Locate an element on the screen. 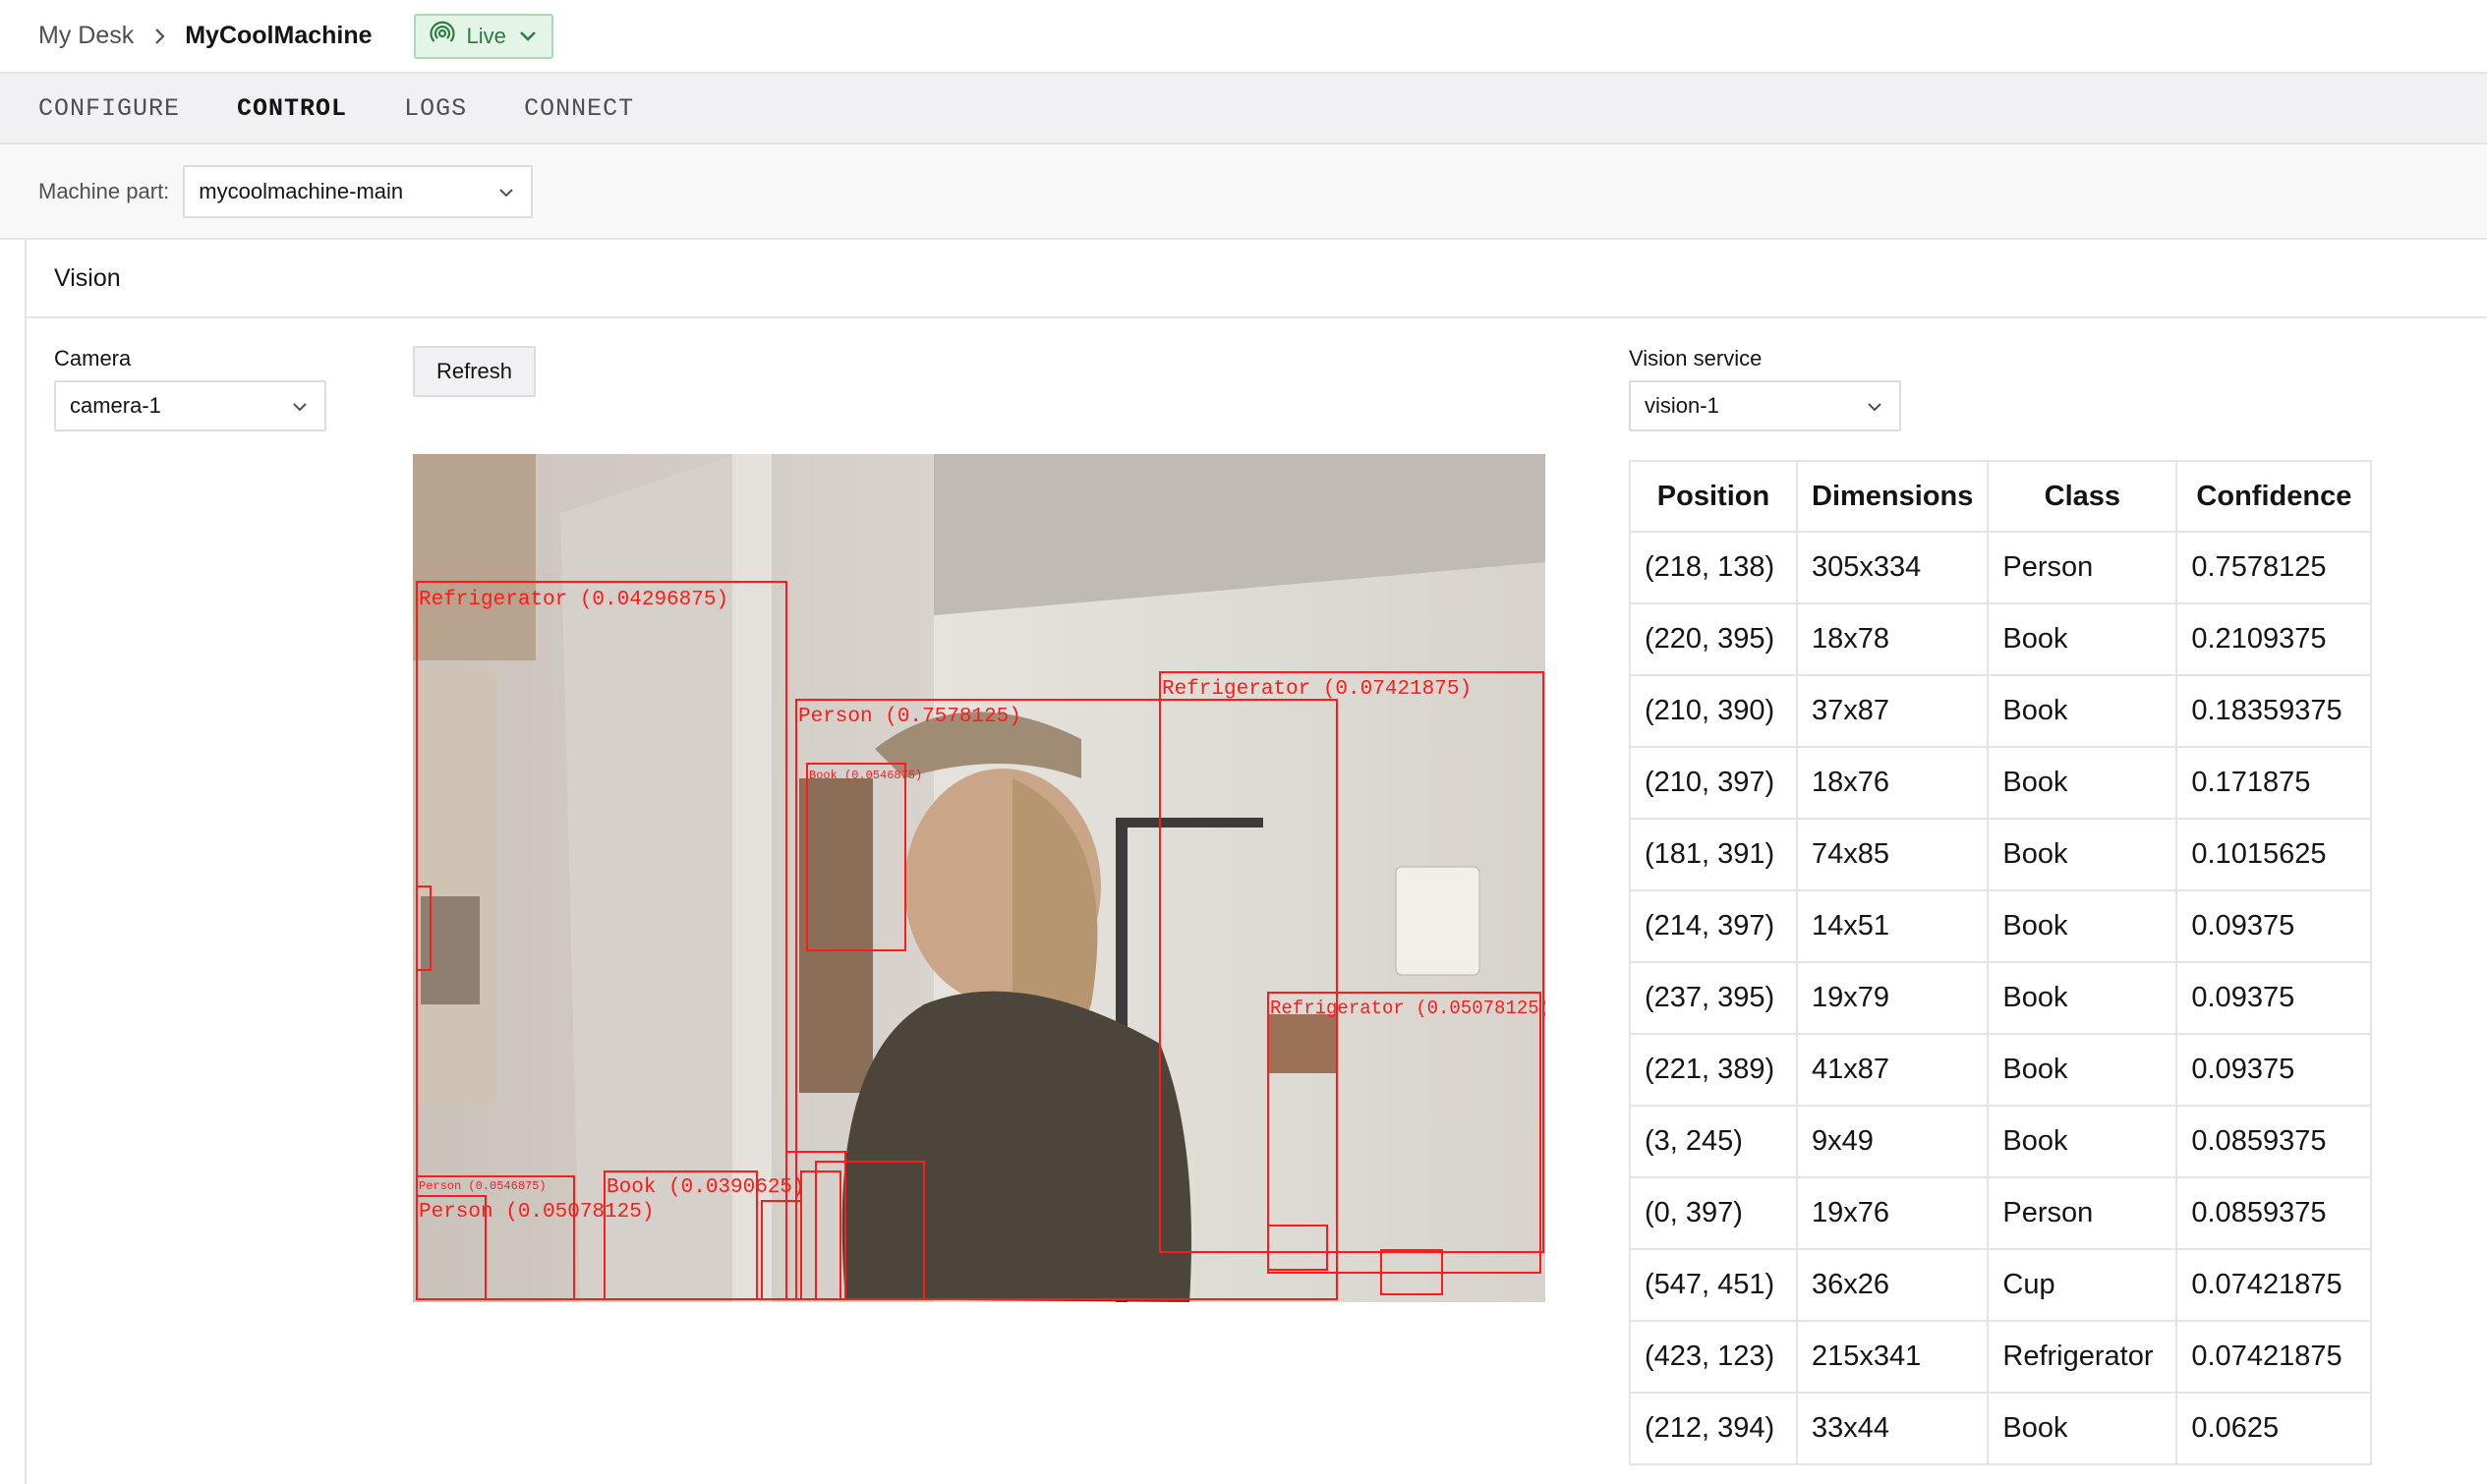 This screenshot has height=1484, width=2487. detection-label: Book (0.0546875) is located at coordinates (865, 775).